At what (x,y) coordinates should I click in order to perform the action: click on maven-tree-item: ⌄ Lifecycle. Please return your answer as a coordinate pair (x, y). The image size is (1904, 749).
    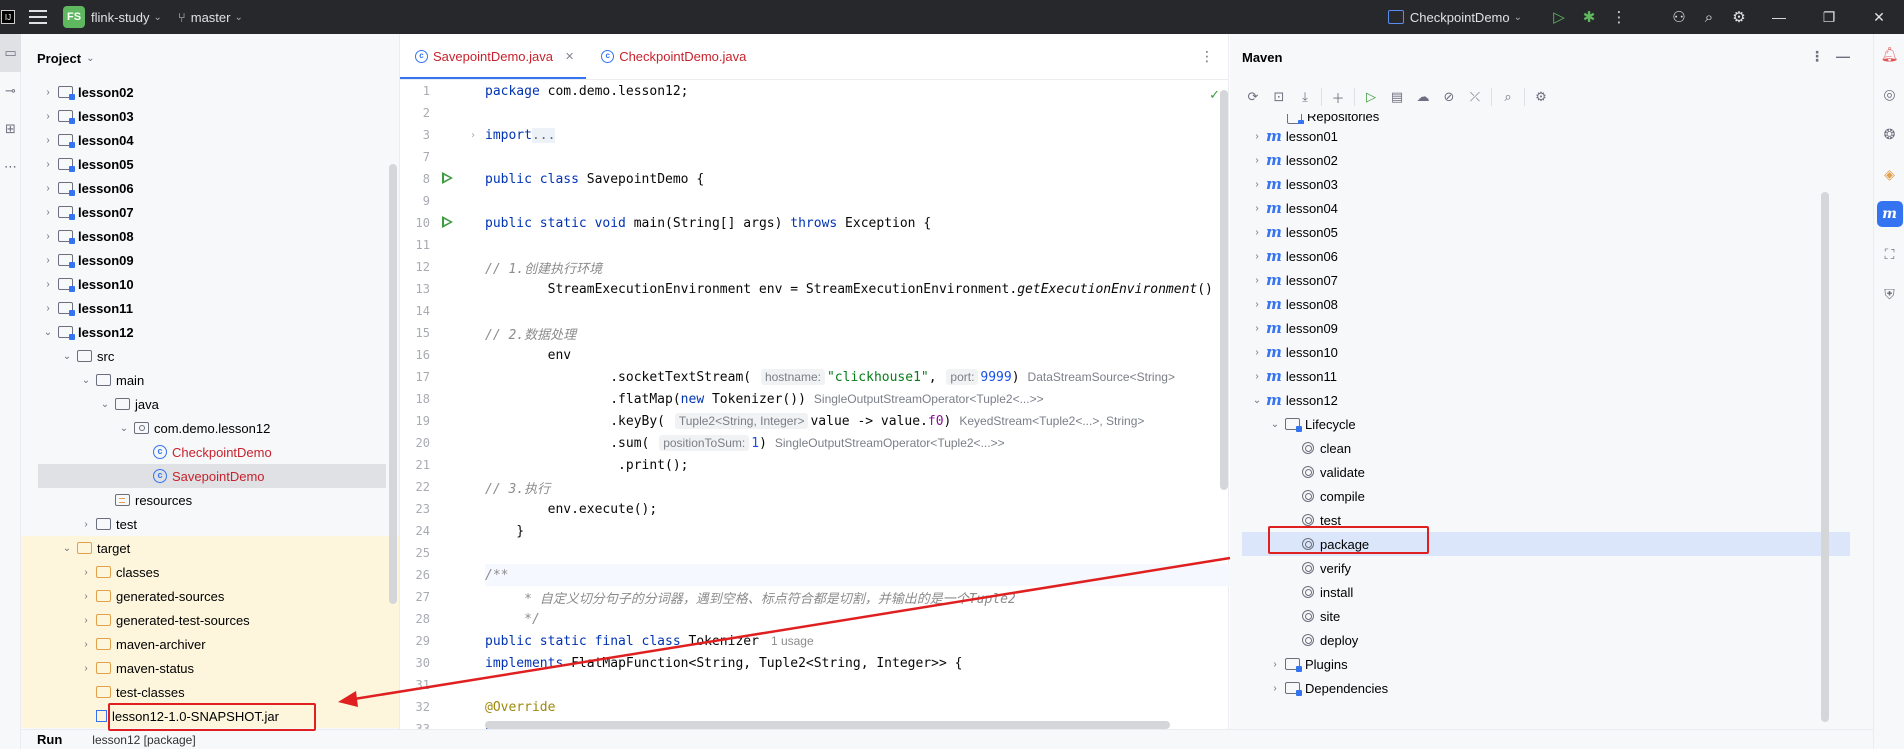
    Looking at the image, I should click on (1551, 424).